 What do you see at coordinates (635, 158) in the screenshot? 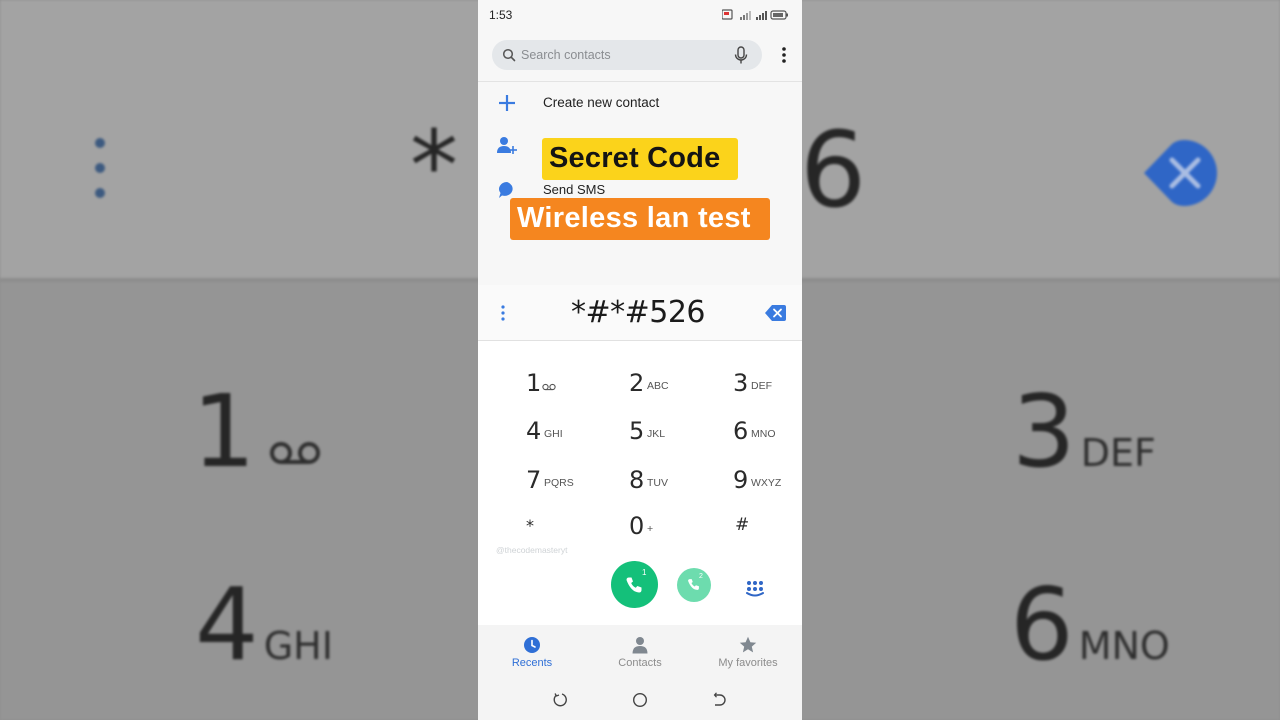
I see `secret-code-title: Secret Code` at bounding box center [635, 158].